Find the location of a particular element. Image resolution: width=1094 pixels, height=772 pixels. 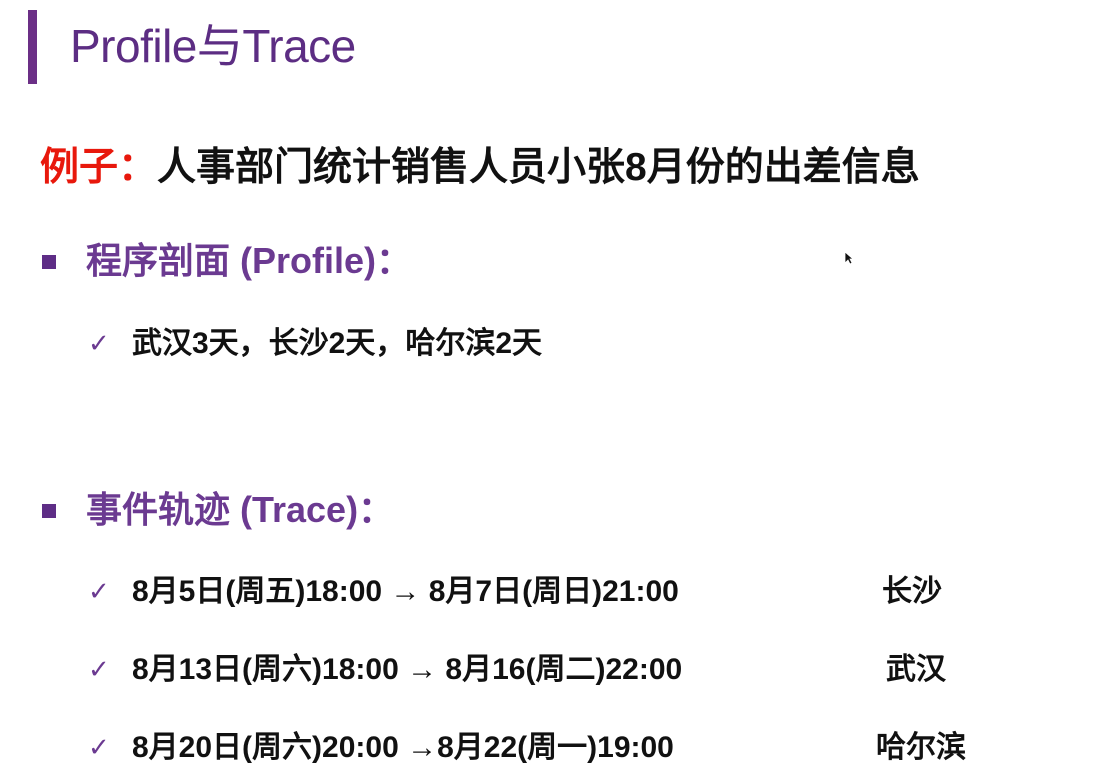

section-heading-text: 程序剖面 (Profile)： is located at coordinates (249, 260).